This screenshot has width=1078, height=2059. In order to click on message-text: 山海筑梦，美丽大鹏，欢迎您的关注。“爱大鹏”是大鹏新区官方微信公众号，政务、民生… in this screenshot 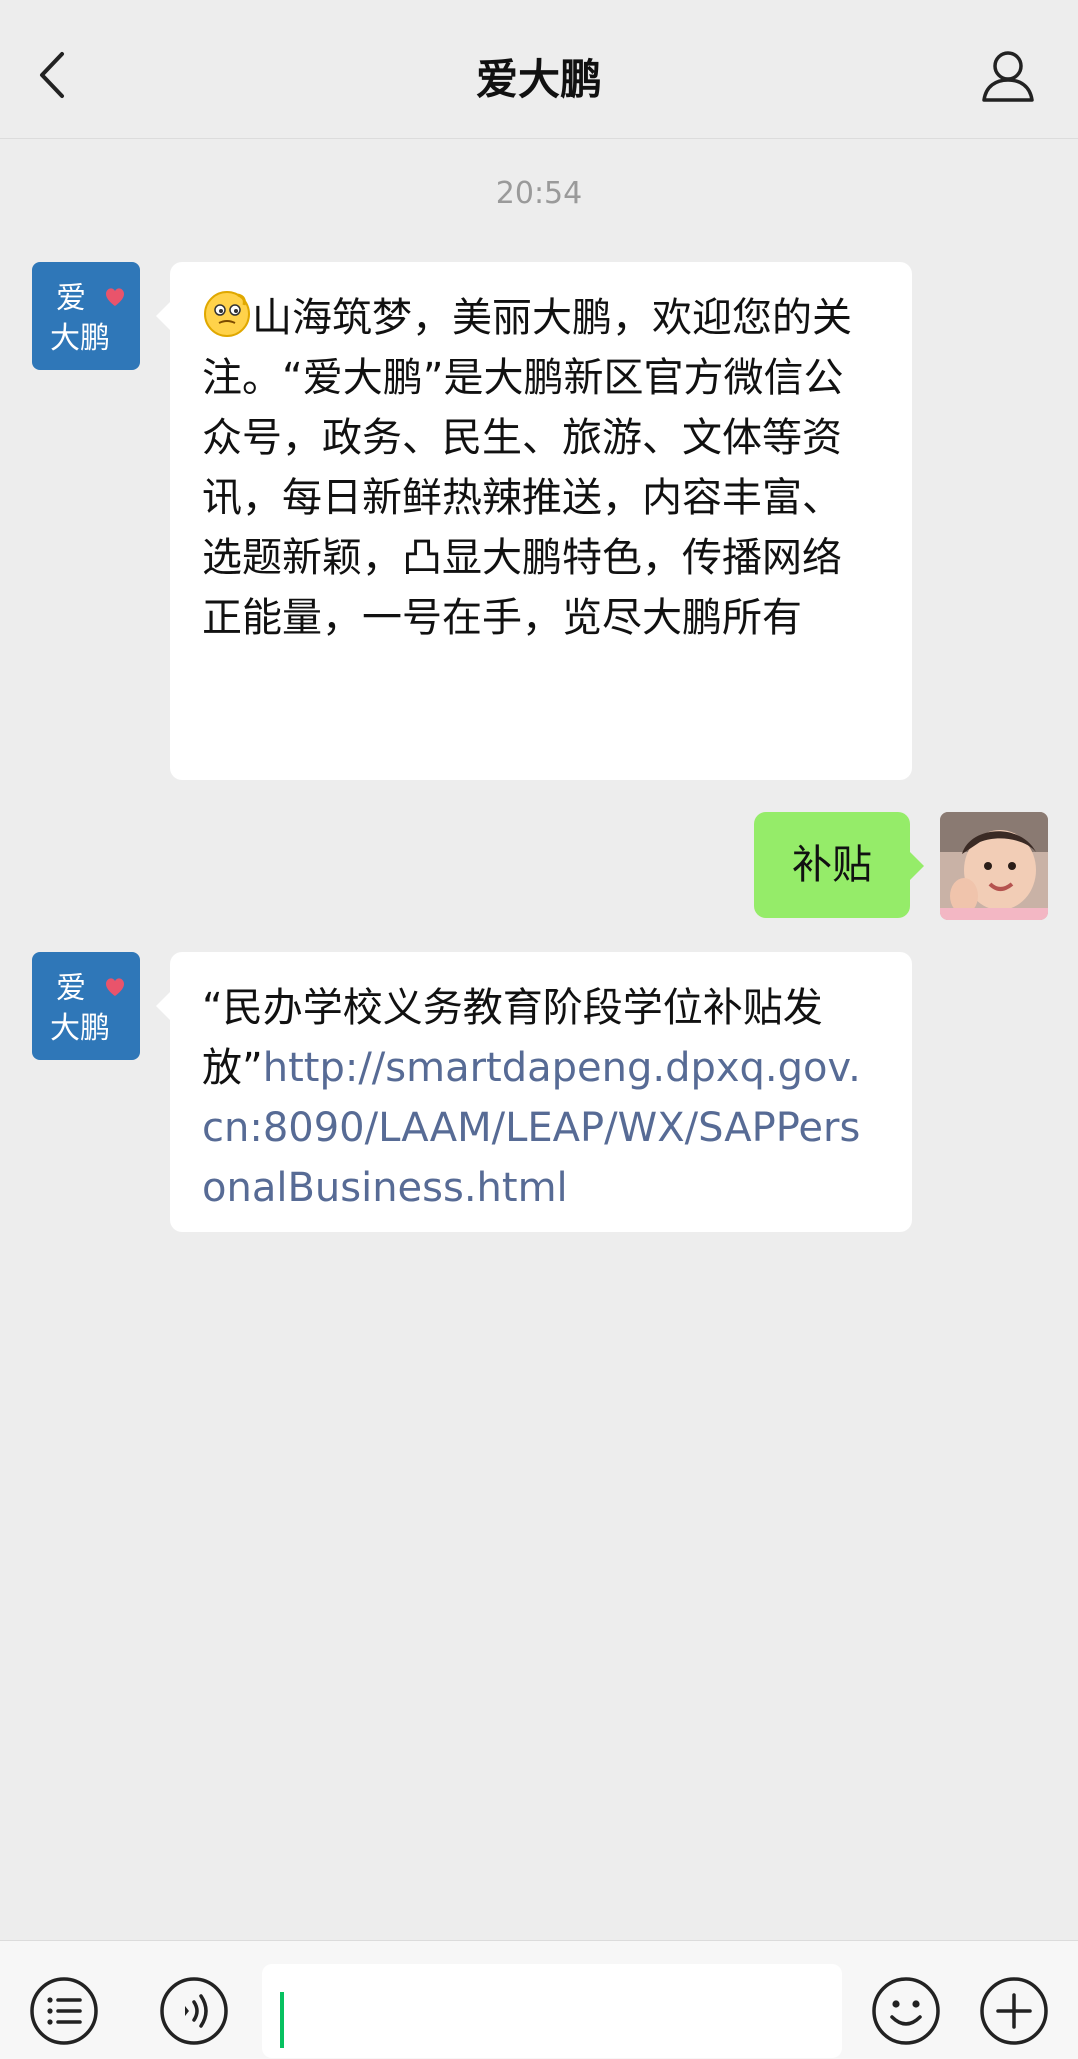, I will do `click(527, 468)`.